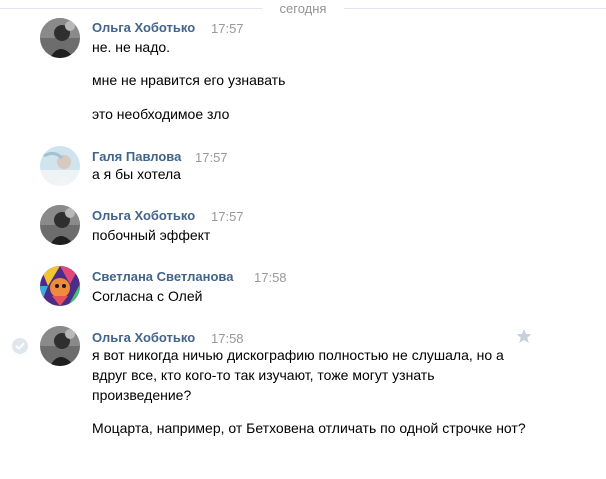 This screenshot has height=479, width=606. I want to click on message-text: Согласна с Олей, so click(147, 296).